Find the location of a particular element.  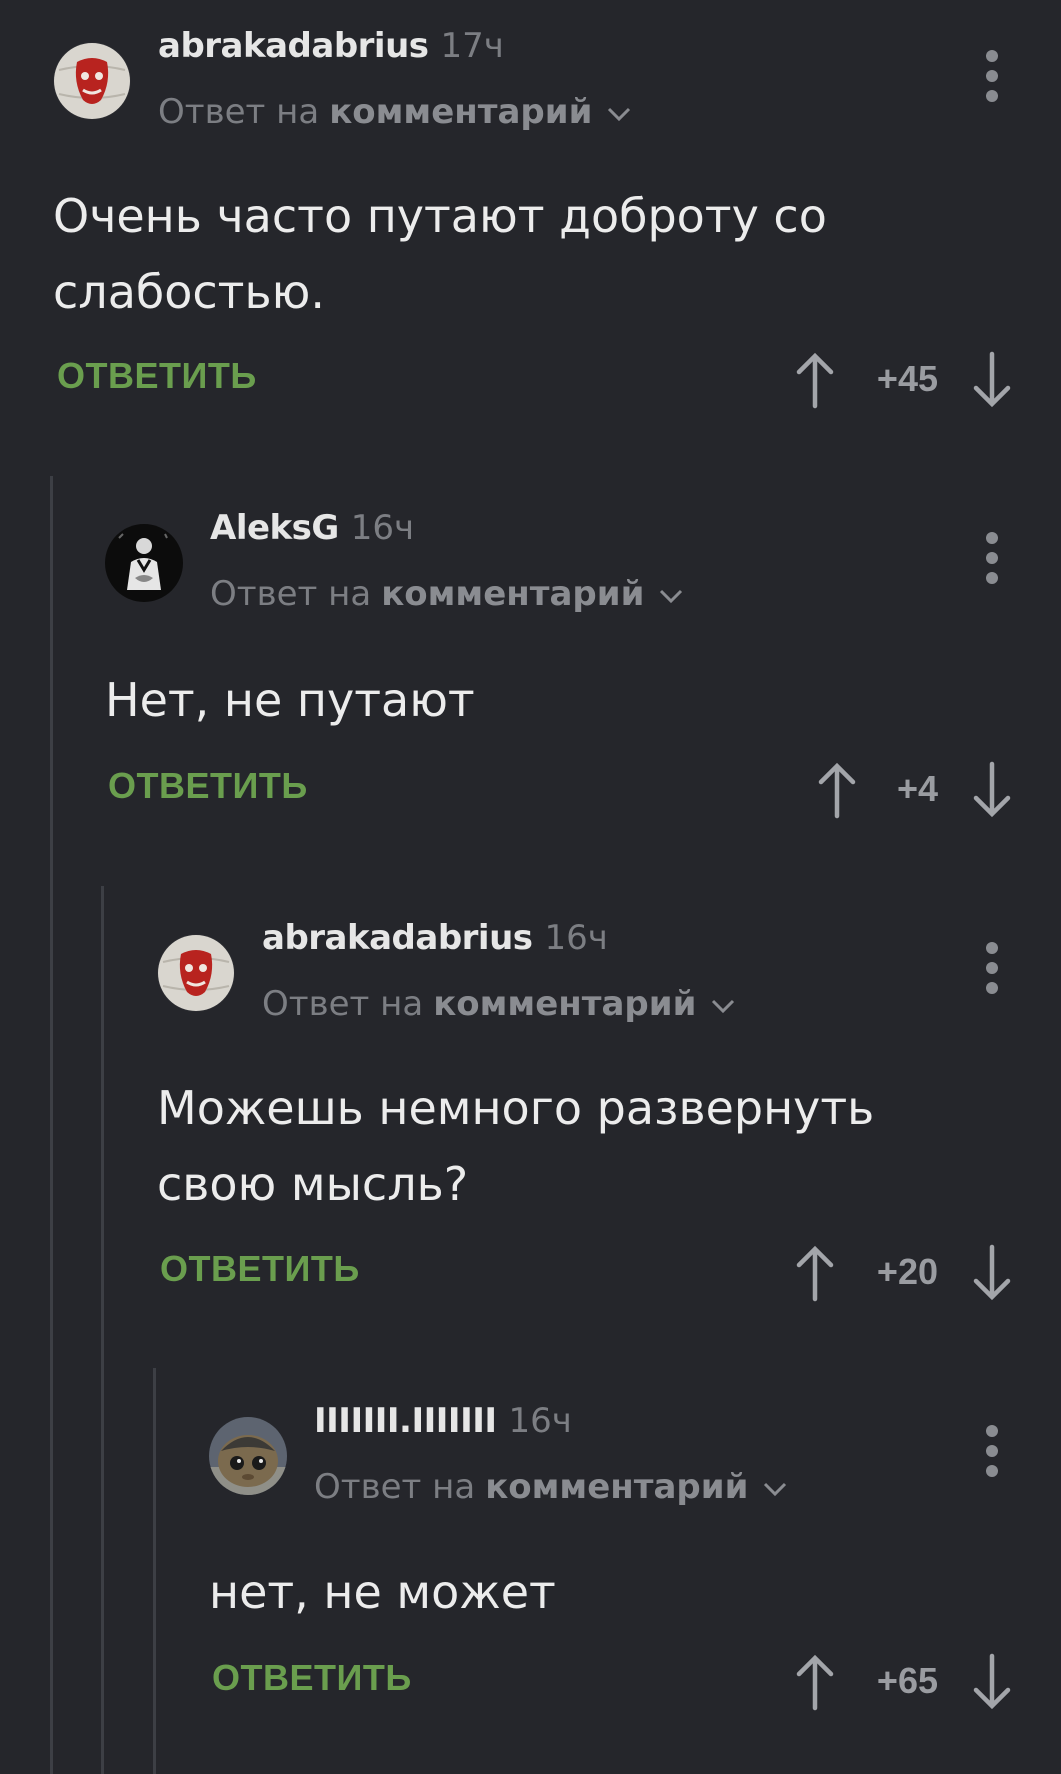

comment-text: Нет, не путают is located at coordinates (290, 700).